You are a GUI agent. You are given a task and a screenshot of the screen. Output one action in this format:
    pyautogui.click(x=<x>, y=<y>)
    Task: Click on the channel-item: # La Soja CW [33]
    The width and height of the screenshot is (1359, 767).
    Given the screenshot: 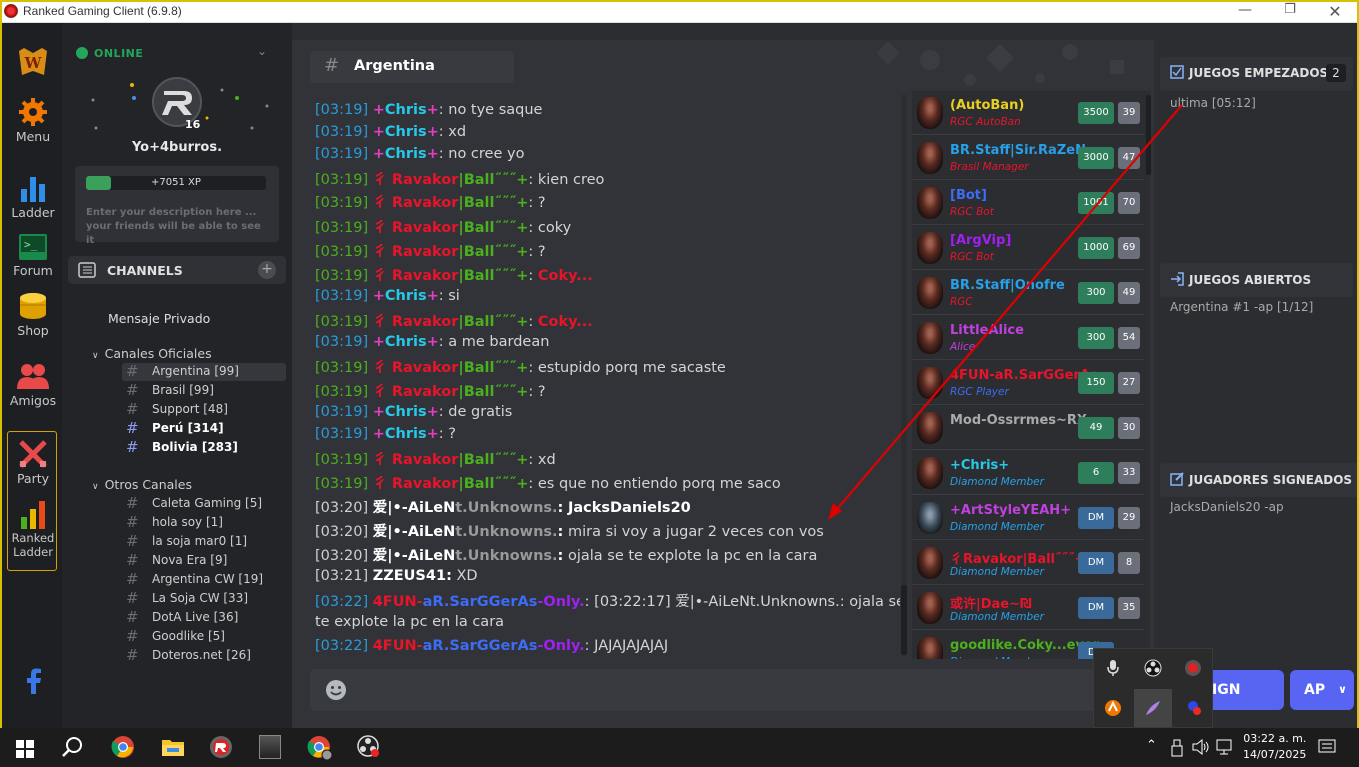 What is the action you would take?
    pyautogui.click(x=204, y=598)
    